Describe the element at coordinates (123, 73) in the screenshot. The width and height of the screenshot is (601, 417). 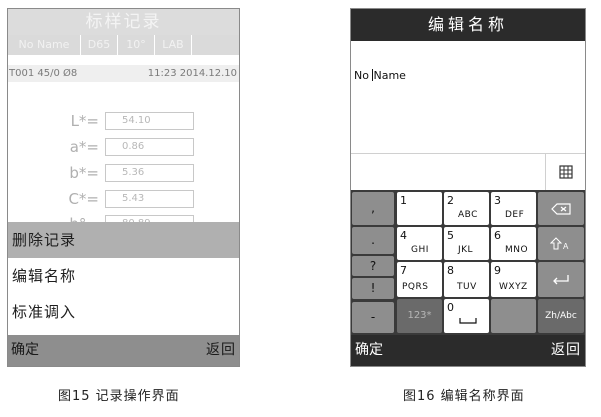
I see `record-info: T001 45/0 Ø8 11:23 2014.12.10` at that location.